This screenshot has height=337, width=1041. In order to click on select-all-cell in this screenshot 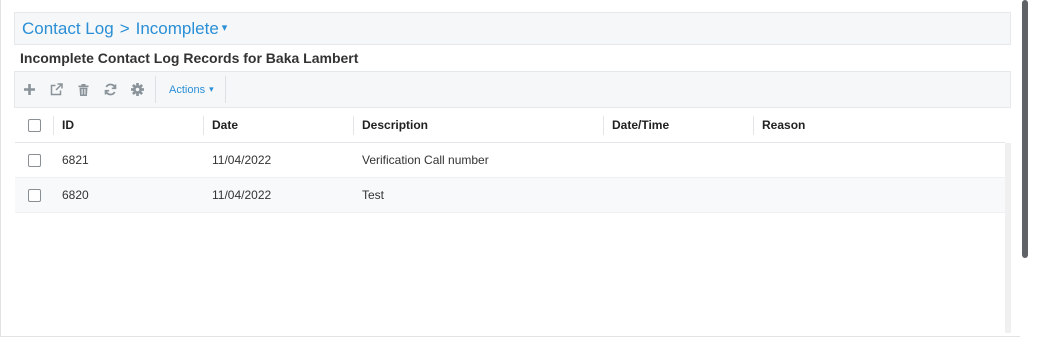, I will do `click(34, 125)`.